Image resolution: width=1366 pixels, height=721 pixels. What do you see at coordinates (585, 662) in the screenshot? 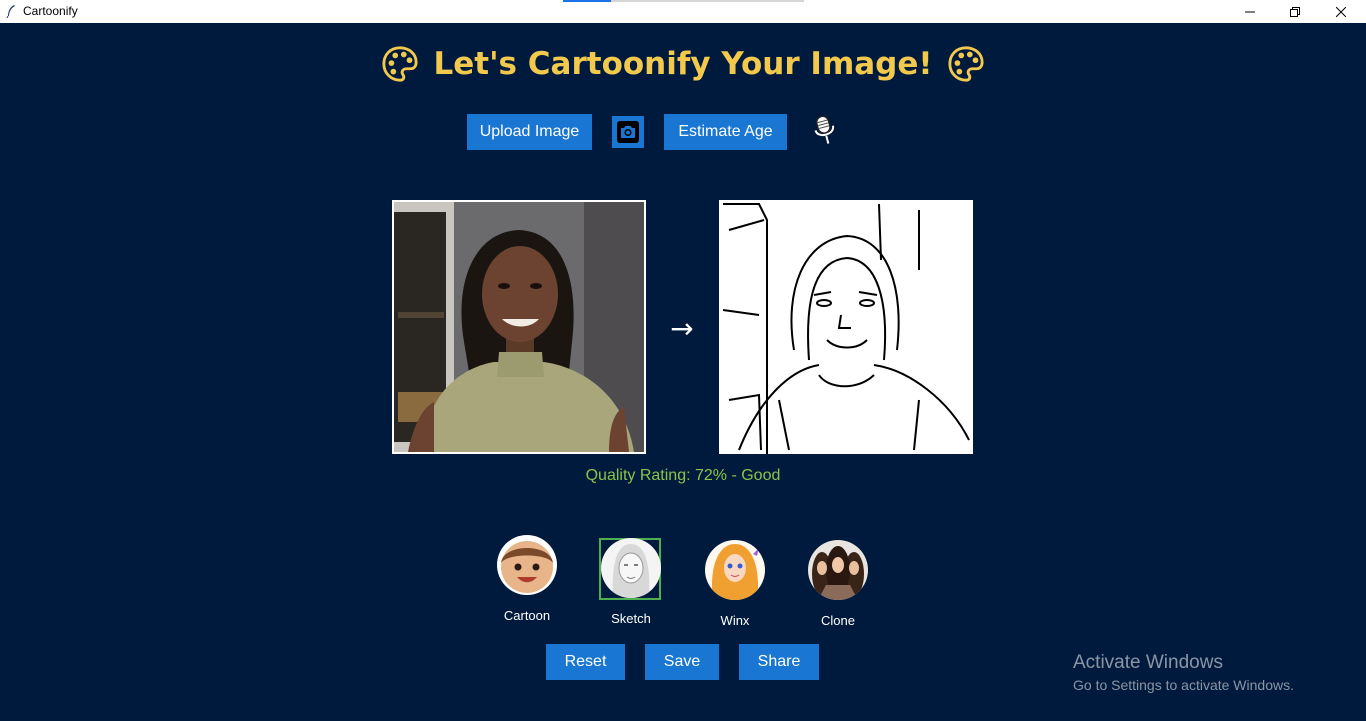
I see `reset-button: Reset` at bounding box center [585, 662].